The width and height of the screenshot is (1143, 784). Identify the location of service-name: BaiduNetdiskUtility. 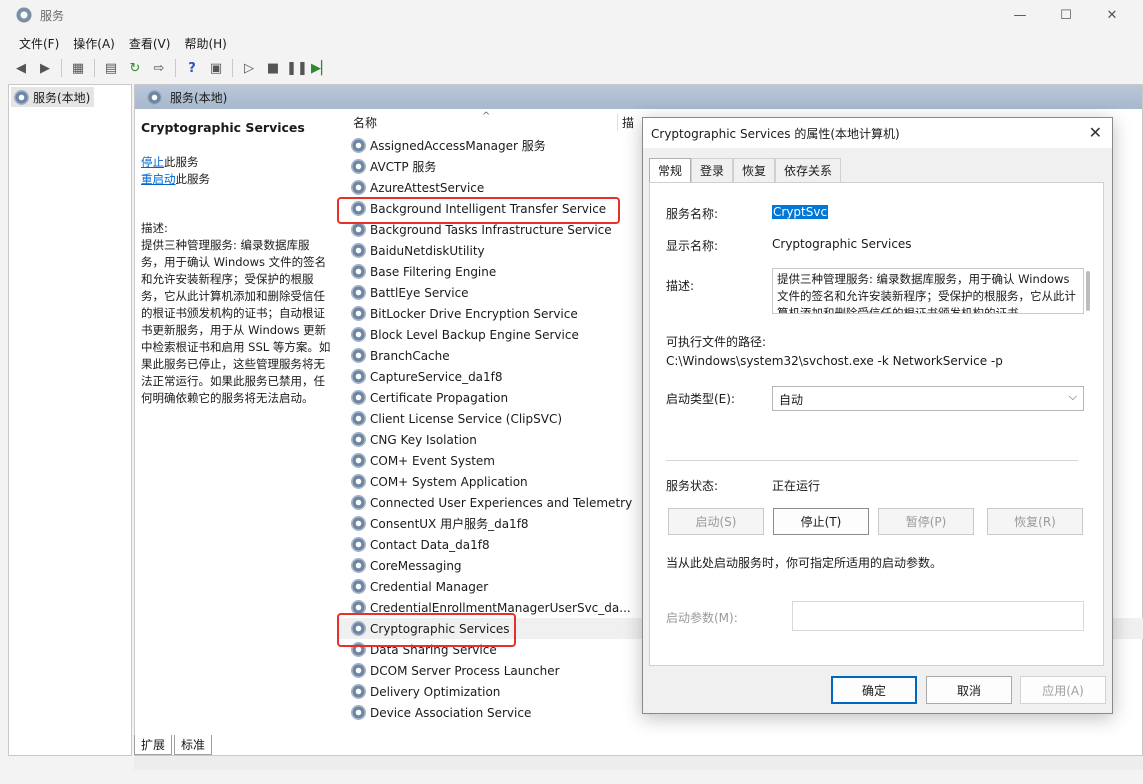
(427, 250).